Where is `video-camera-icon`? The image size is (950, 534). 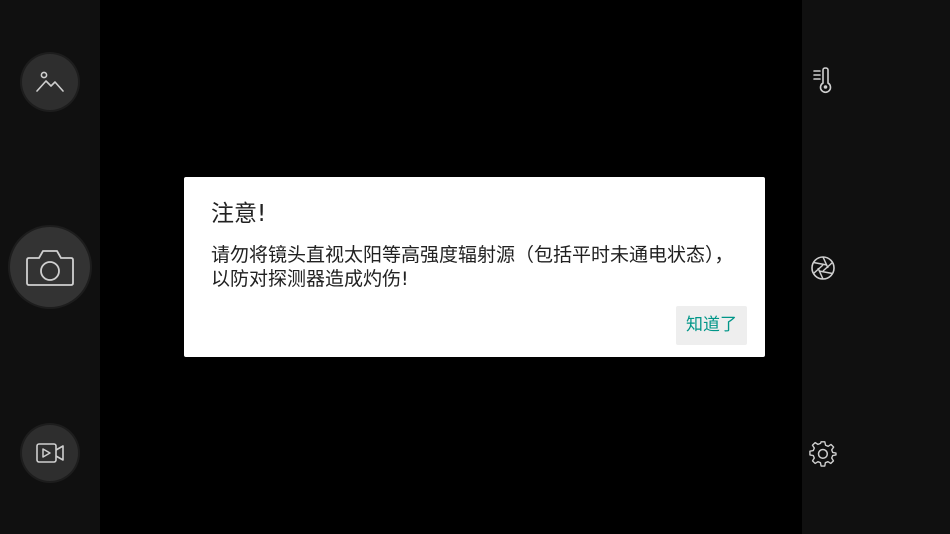 video-camera-icon is located at coordinates (50, 453).